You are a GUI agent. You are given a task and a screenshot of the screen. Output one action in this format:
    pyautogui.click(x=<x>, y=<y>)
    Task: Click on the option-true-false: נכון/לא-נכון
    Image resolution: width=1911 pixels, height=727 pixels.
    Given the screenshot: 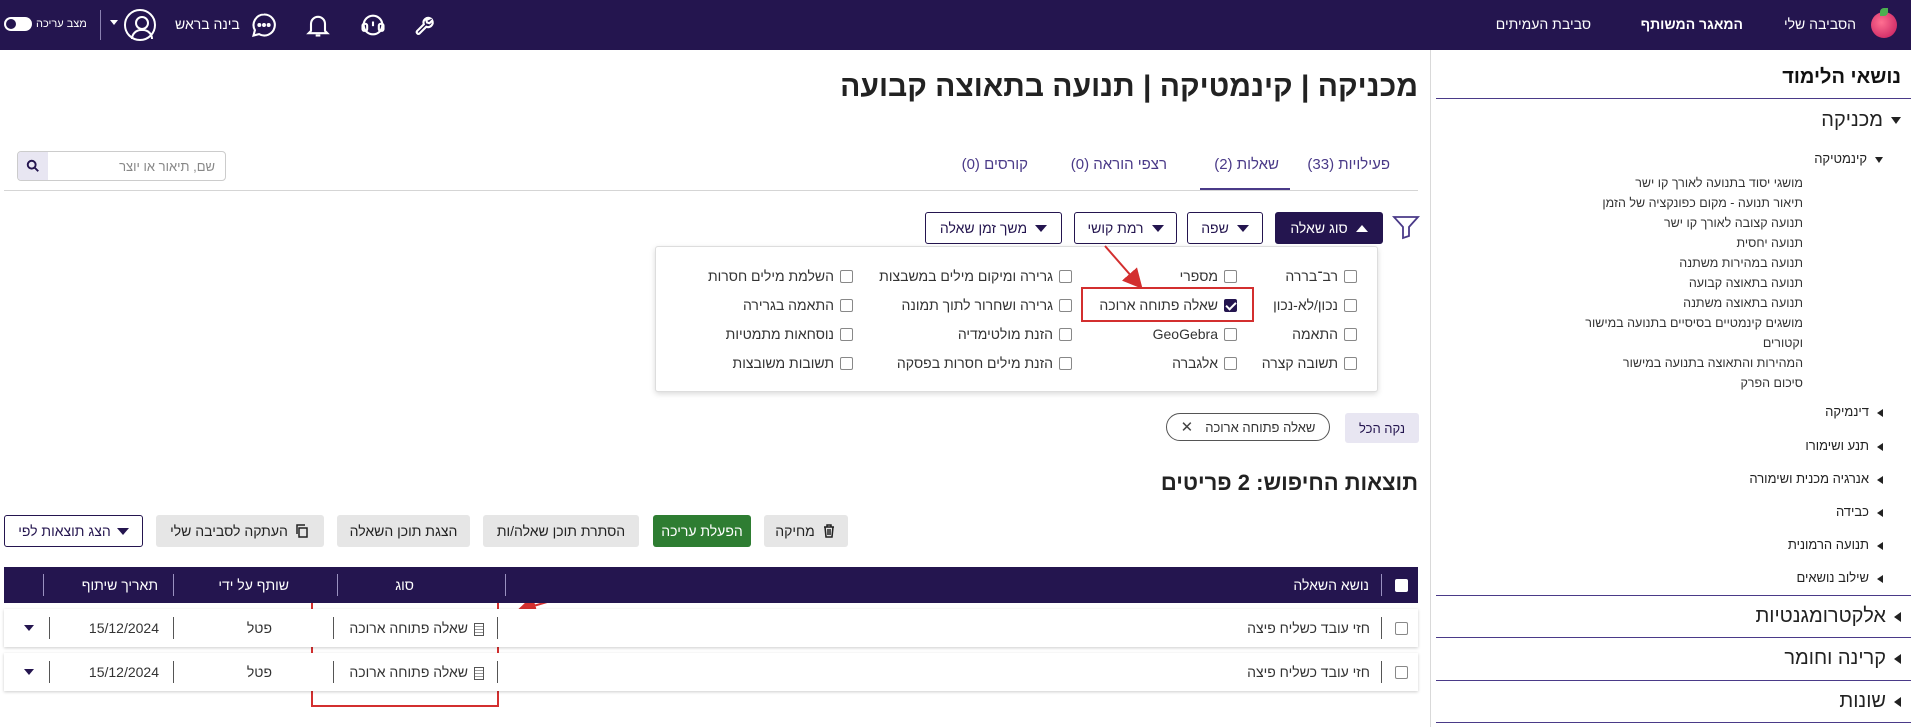 What is the action you would take?
    pyautogui.click(x=1315, y=305)
    